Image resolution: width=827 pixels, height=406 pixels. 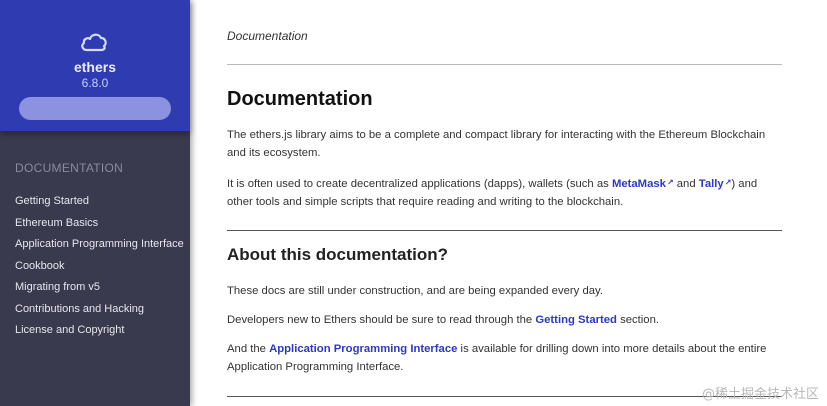 I want to click on link-text: Tally, so click(x=711, y=184).